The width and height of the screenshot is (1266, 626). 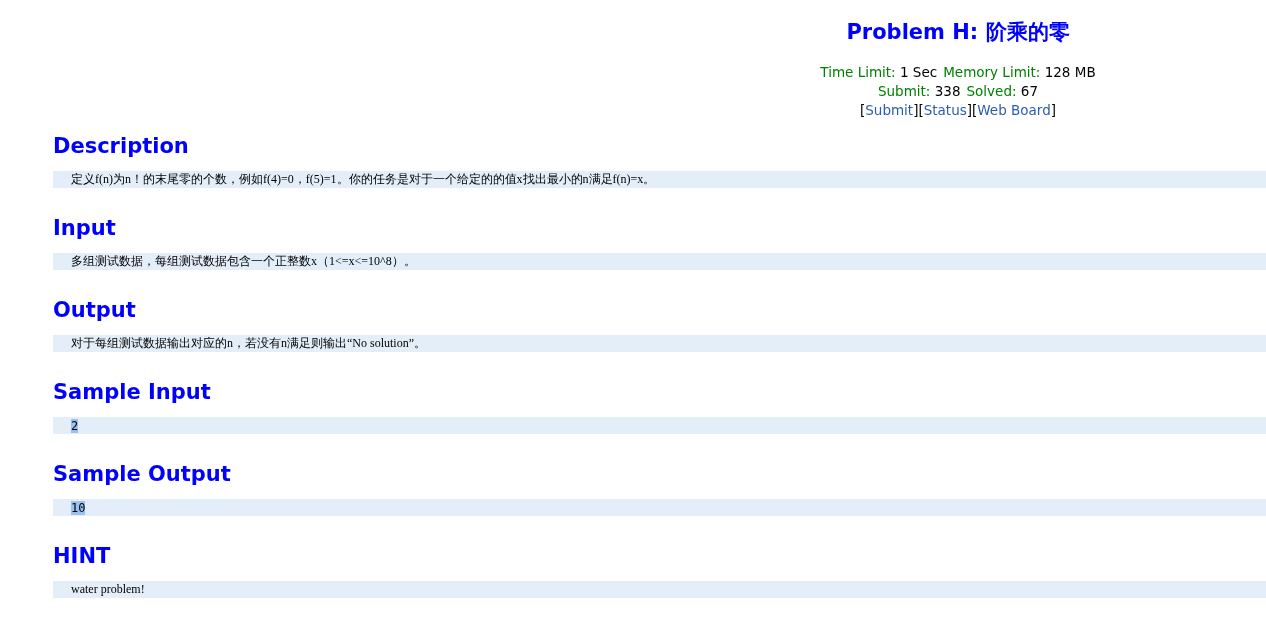 What do you see at coordinates (243, 261) in the screenshot?
I see `section-text: 多组测试数据，每组测试数据包含一个正整数x（1<=x<=10^8）。` at bounding box center [243, 261].